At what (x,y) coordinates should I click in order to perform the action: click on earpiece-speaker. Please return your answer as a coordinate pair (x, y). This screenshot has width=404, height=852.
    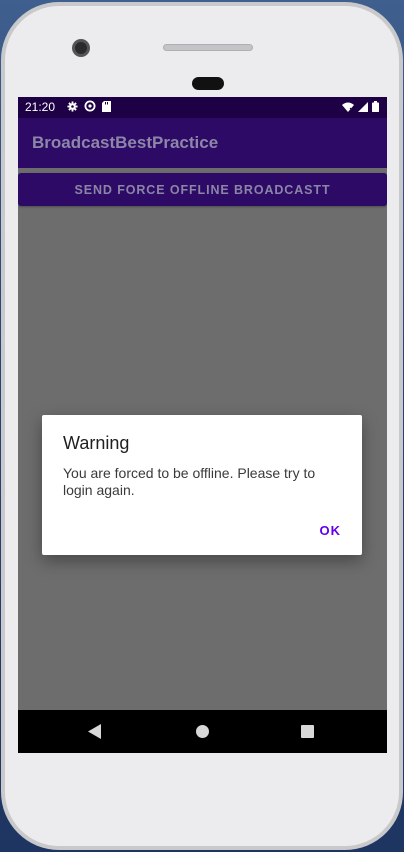
    Looking at the image, I should click on (208, 47).